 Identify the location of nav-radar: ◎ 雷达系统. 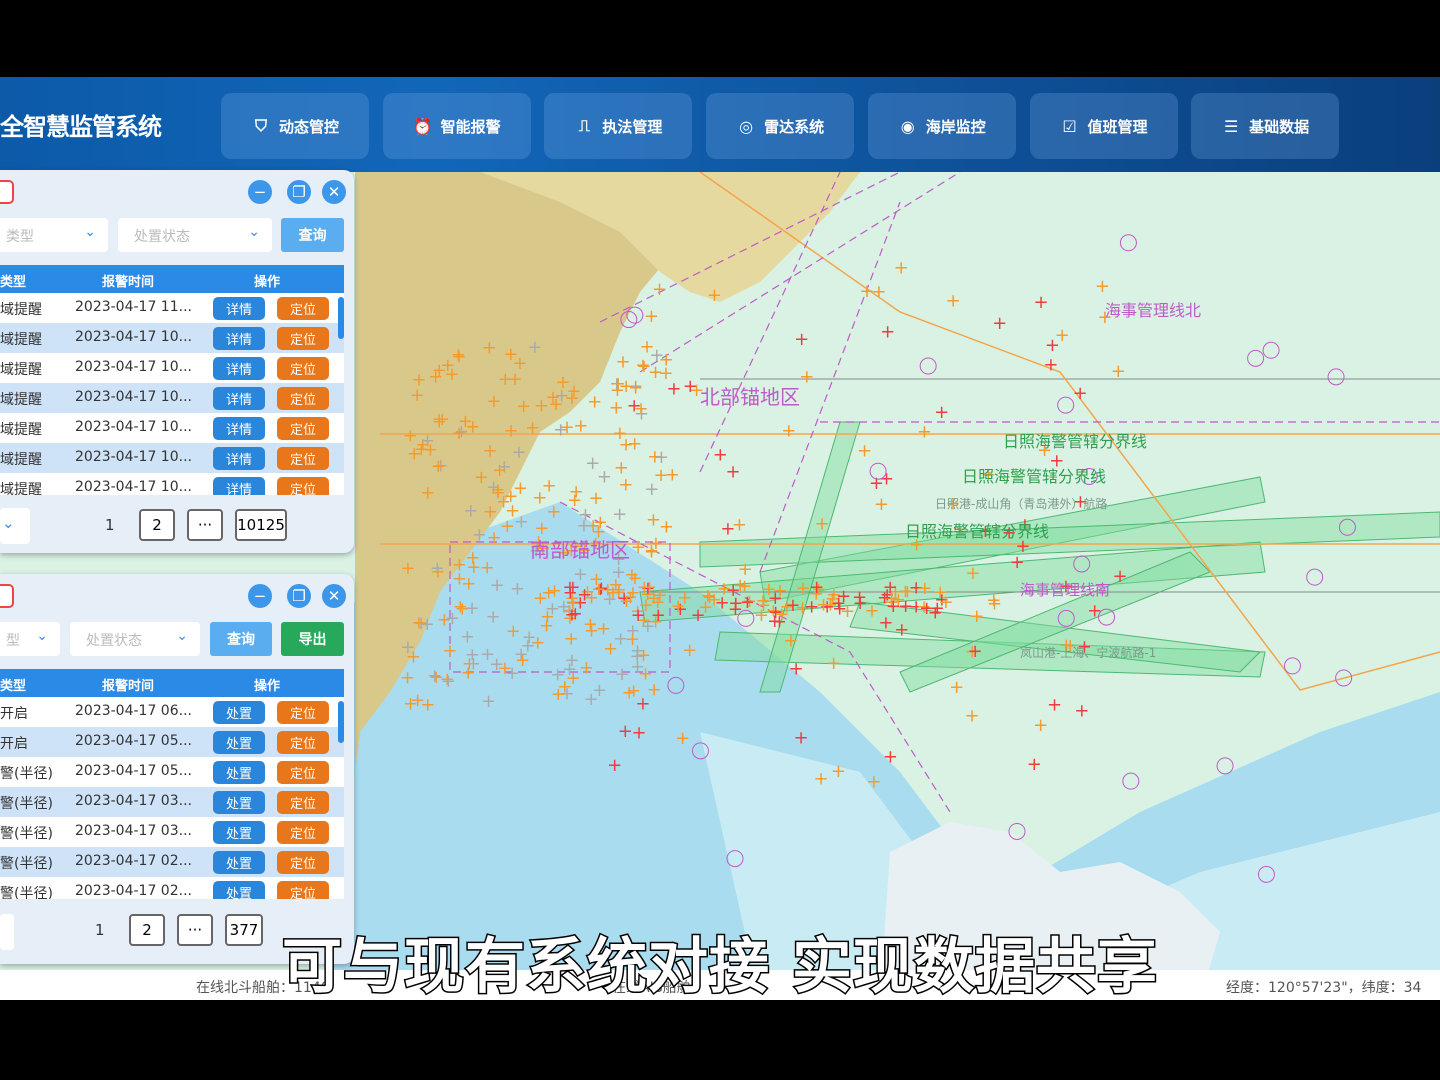
(780, 126).